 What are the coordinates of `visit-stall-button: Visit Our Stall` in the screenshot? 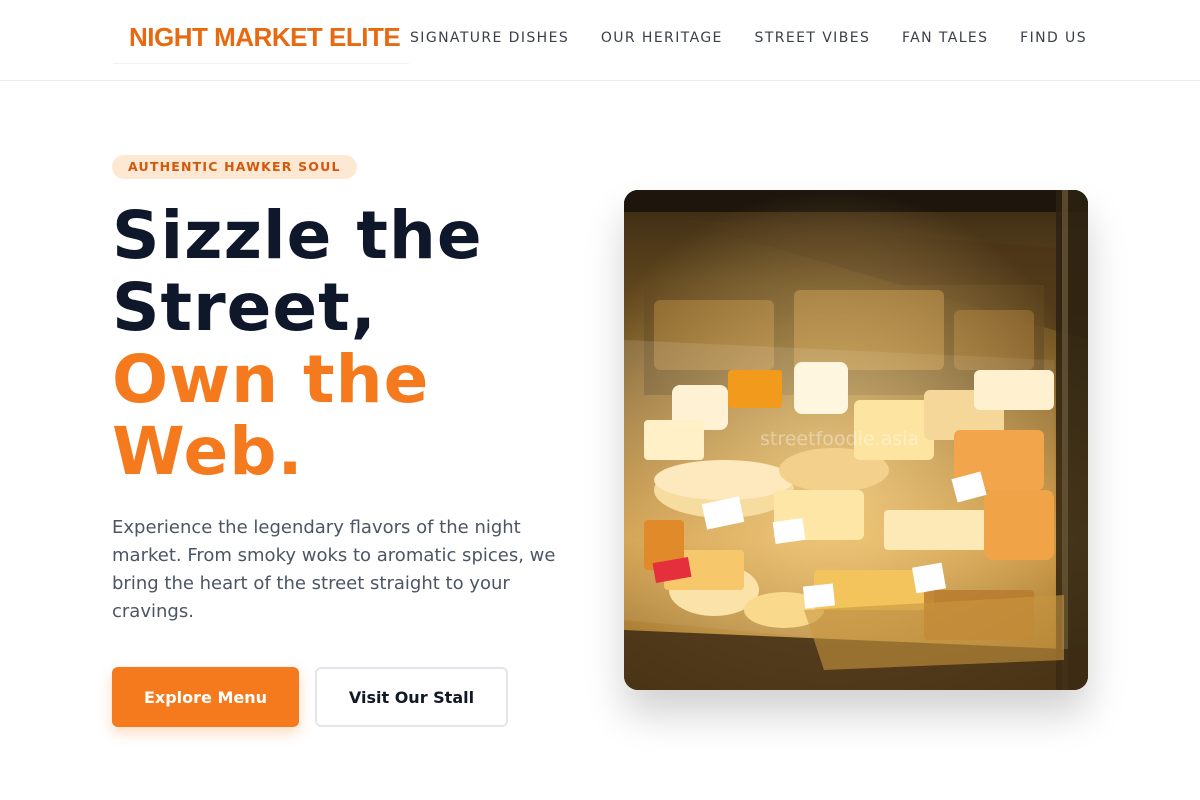 It's located at (411, 697).